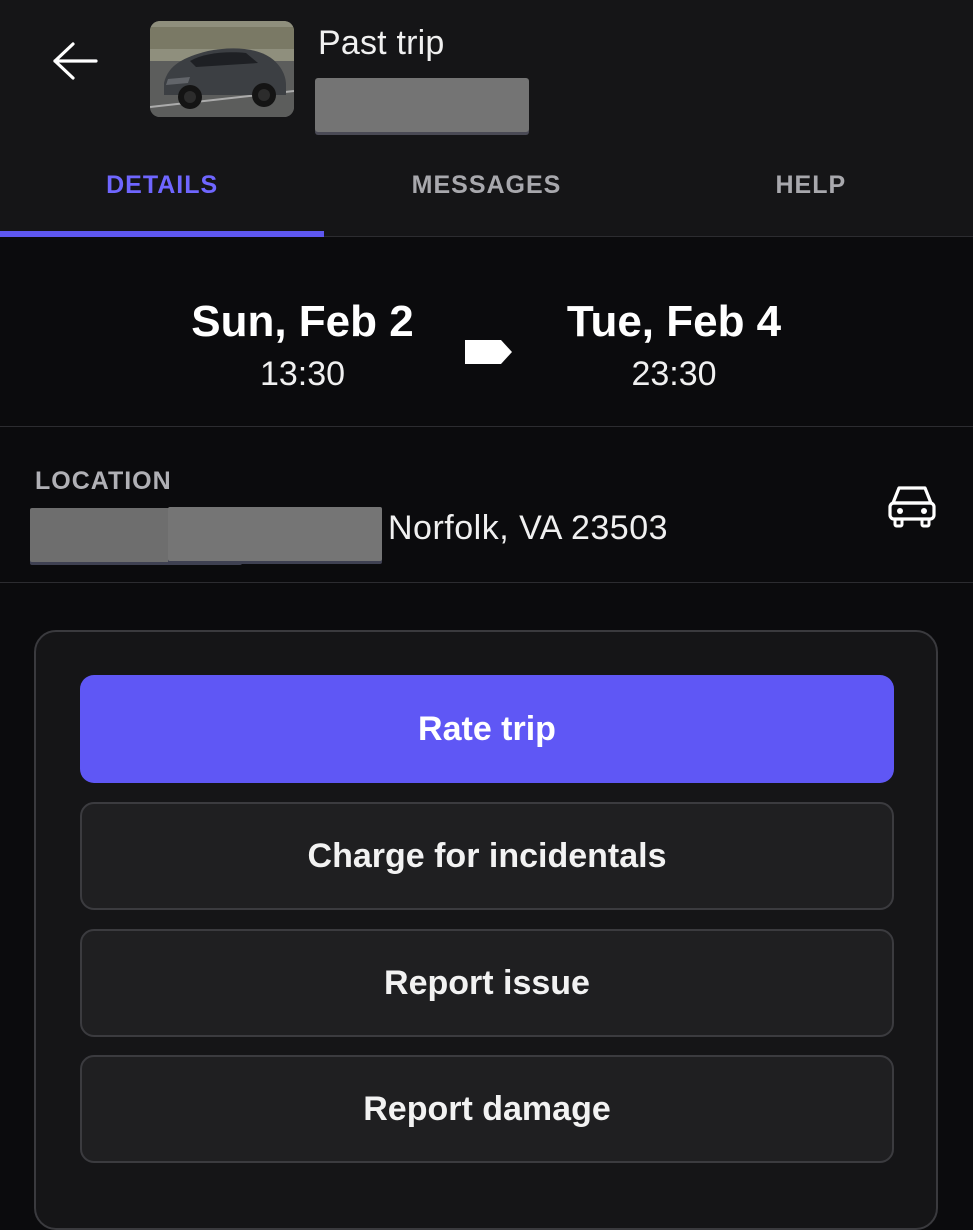  Describe the element at coordinates (674, 321) in the screenshot. I see `end-date: Tue, Feb 4` at that location.